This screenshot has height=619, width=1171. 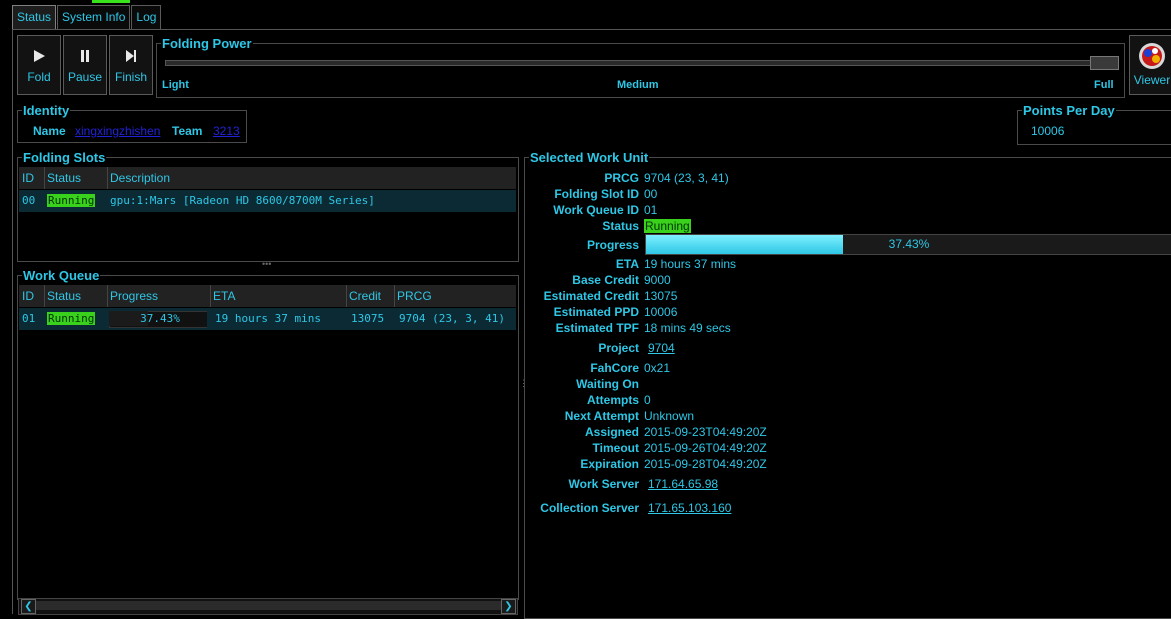 What do you see at coordinates (642, 63) in the screenshot?
I see `folding-power-slider-track` at bounding box center [642, 63].